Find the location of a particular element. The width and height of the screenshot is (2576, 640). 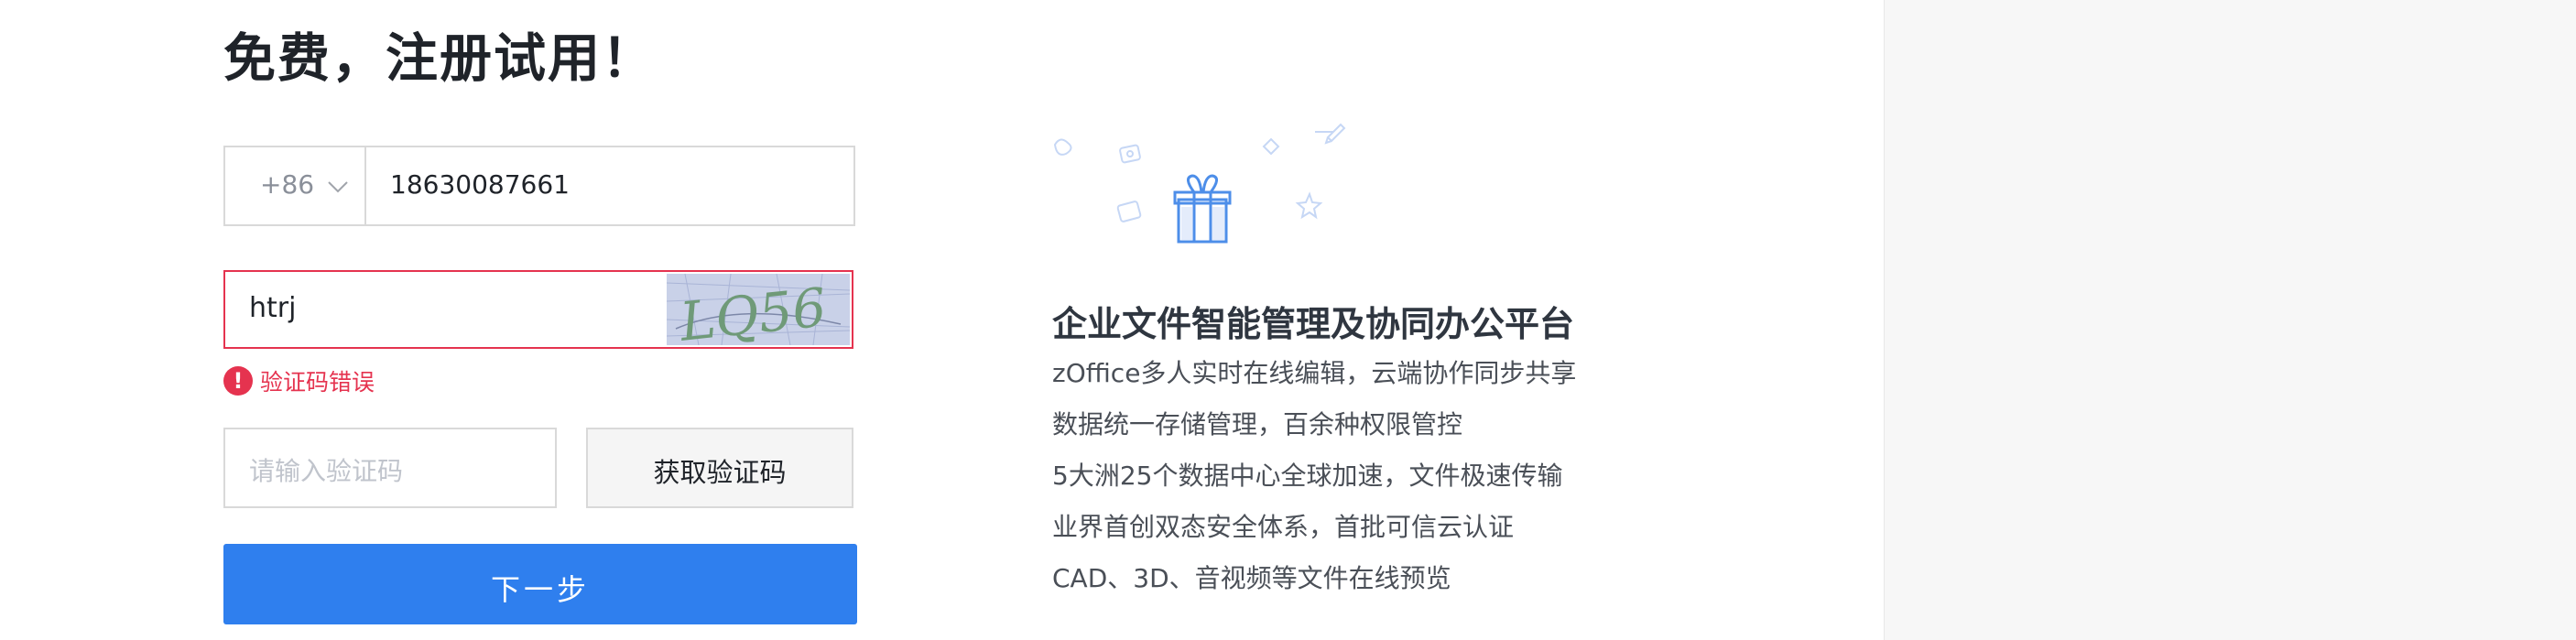

captcha-input: htrj LQ56 is located at coordinates (538, 310).